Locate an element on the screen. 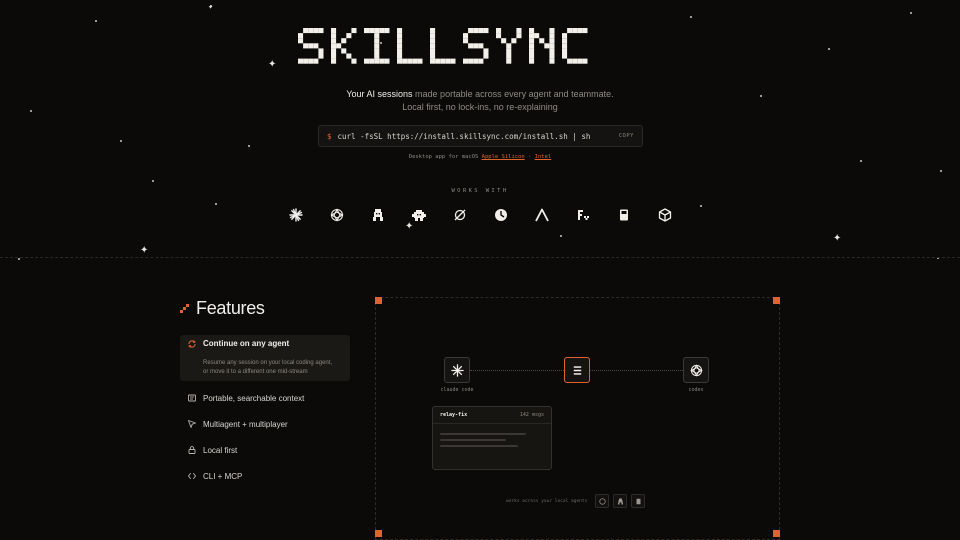  clock-icon is located at coordinates (501, 215).